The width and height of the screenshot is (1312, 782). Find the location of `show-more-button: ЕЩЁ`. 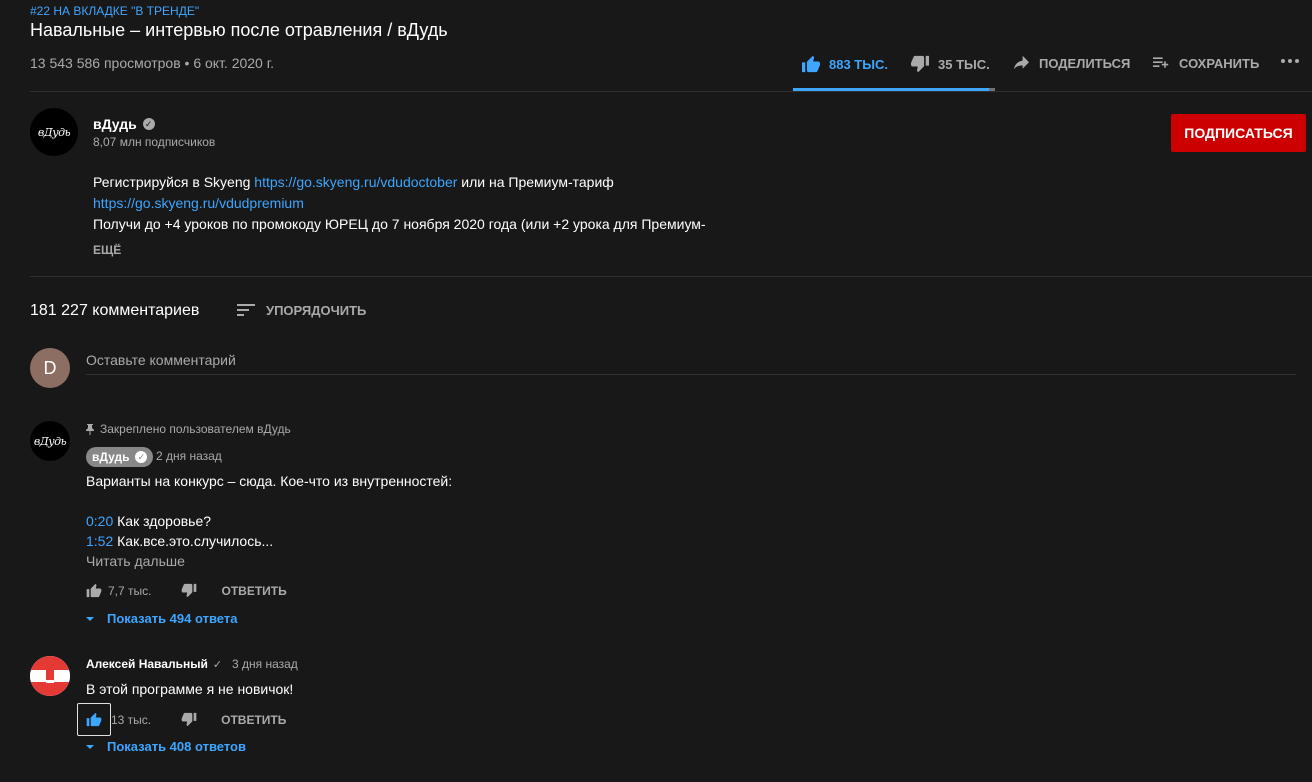

show-more-button: ЕЩЁ is located at coordinates (107, 250).